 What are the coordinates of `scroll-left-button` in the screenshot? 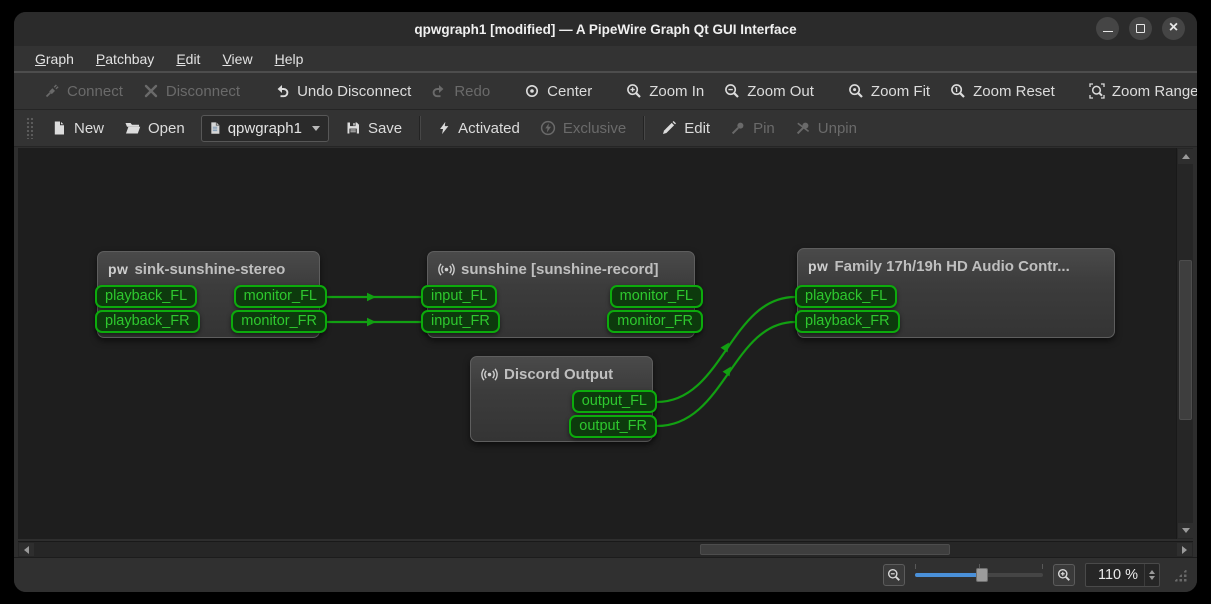 It's located at (26, 549).